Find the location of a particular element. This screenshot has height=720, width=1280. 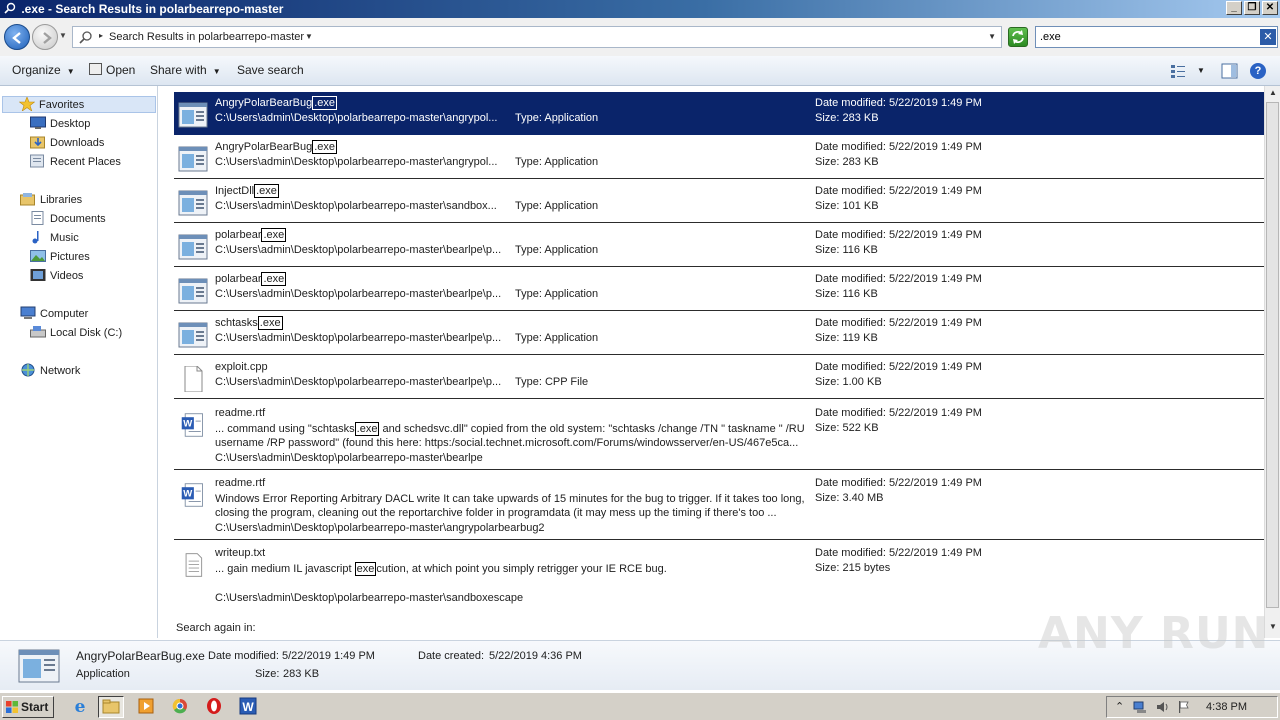

start-label: Start is located at coordinates (35, 707).